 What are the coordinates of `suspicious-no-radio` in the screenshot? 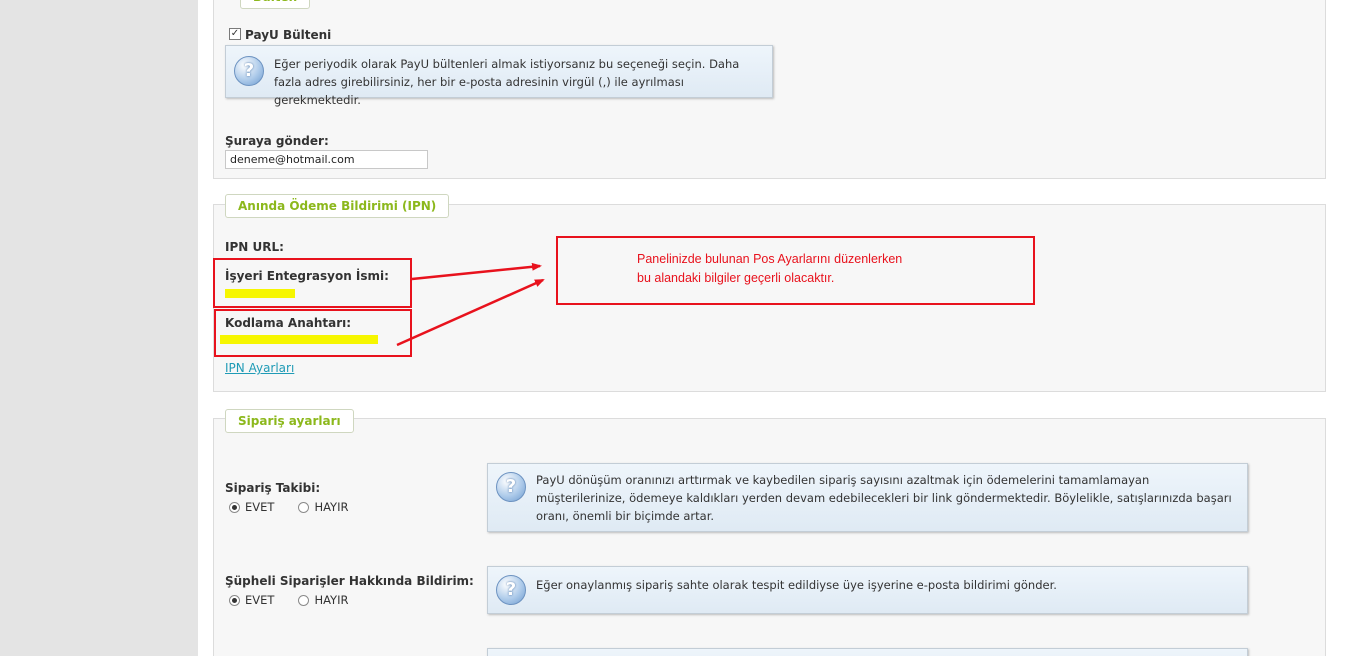 It's located at (304, 600).